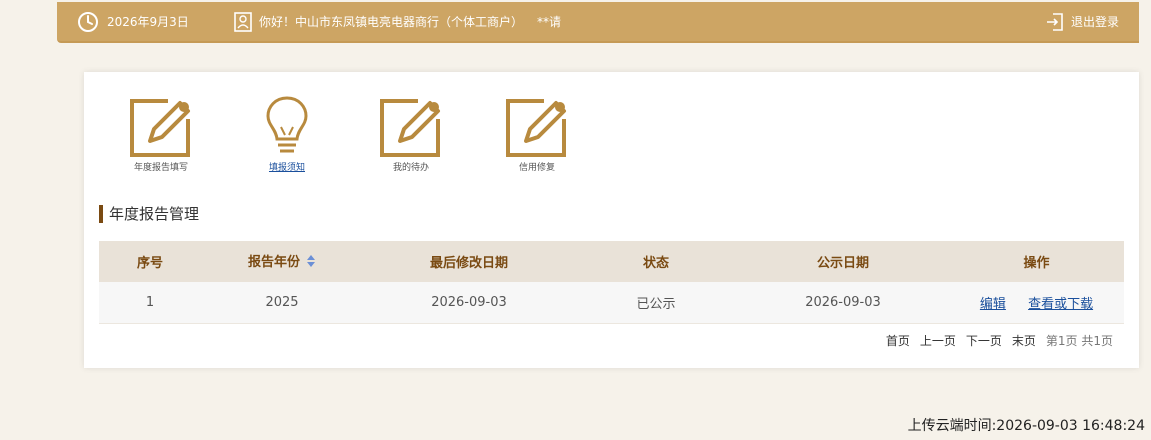 This screenshot has height=440, width=1151. I want to click on tile-credit-repair: 信用修复, so click(537, 133).